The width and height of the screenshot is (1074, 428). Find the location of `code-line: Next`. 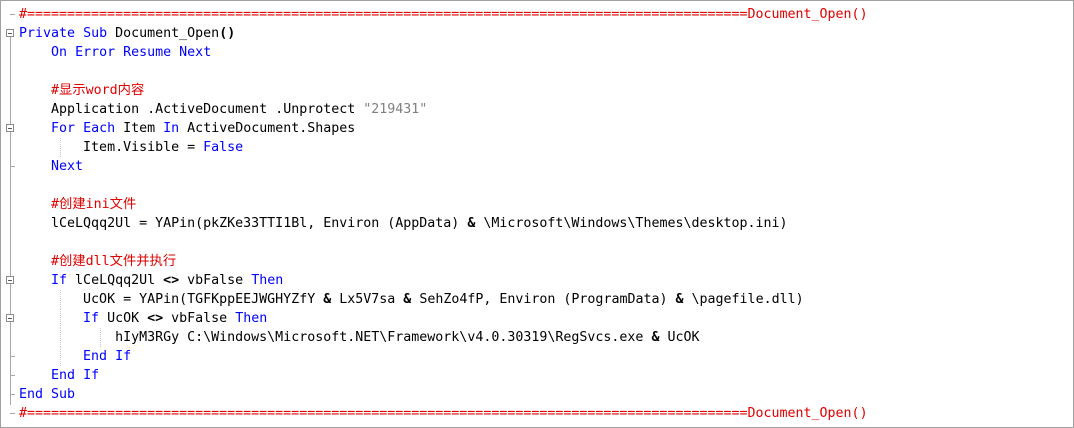

code-line: Next is located at coordinates (537, 166).